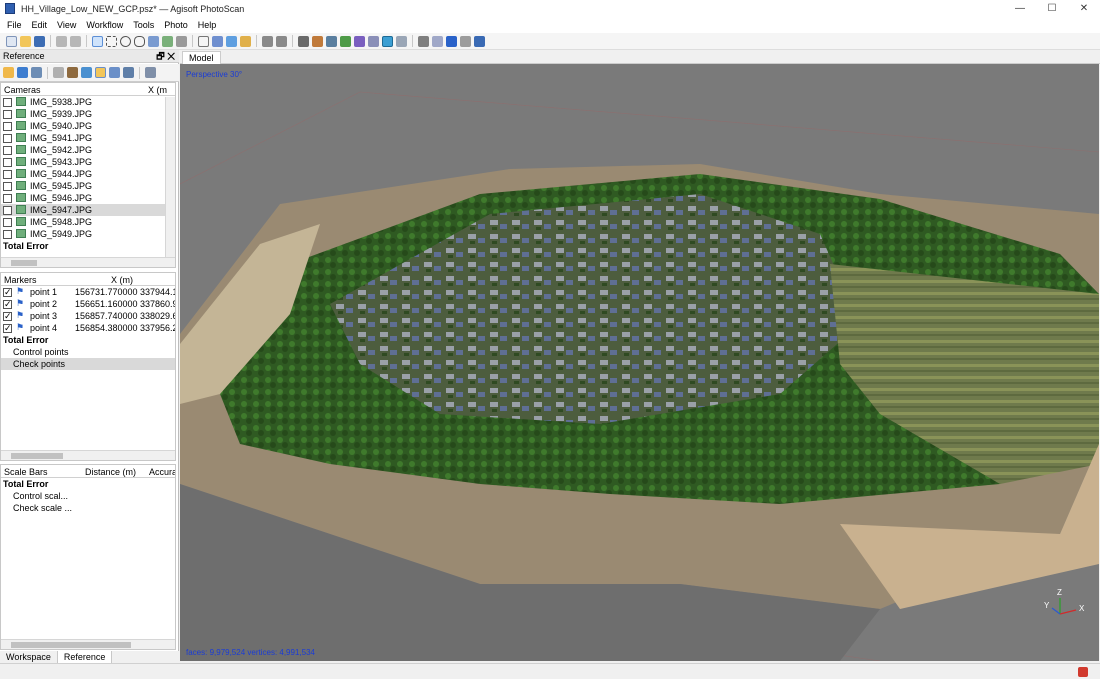  Describe the element at coordinates (22, 90) in the screenshot. I see `cameras-column-label: Cameras` at that location.